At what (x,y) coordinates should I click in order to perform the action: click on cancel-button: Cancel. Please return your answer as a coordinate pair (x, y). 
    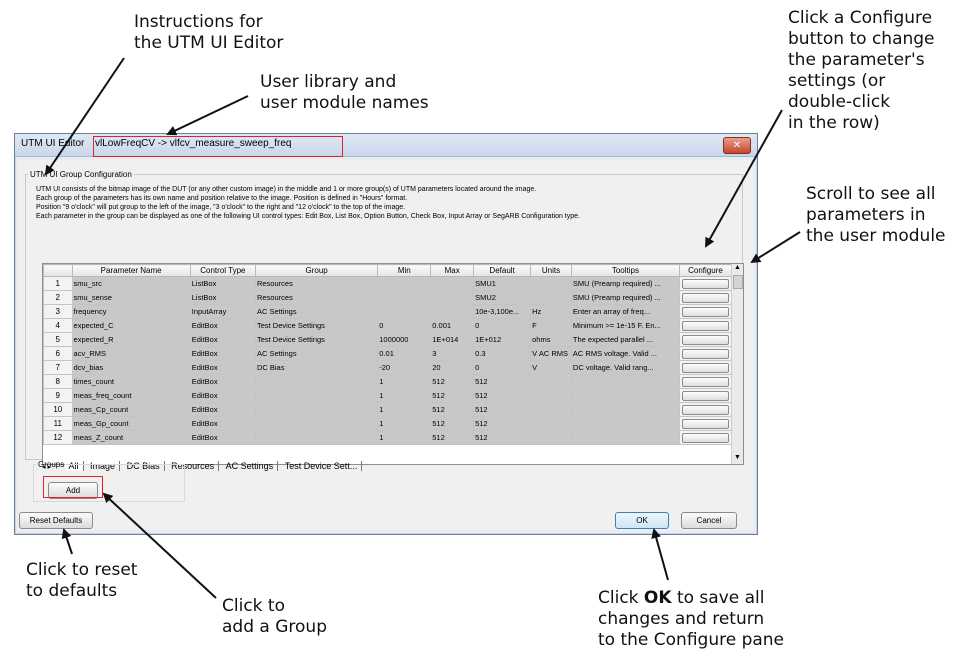
    Looking at the image, I should click on (709, 520).